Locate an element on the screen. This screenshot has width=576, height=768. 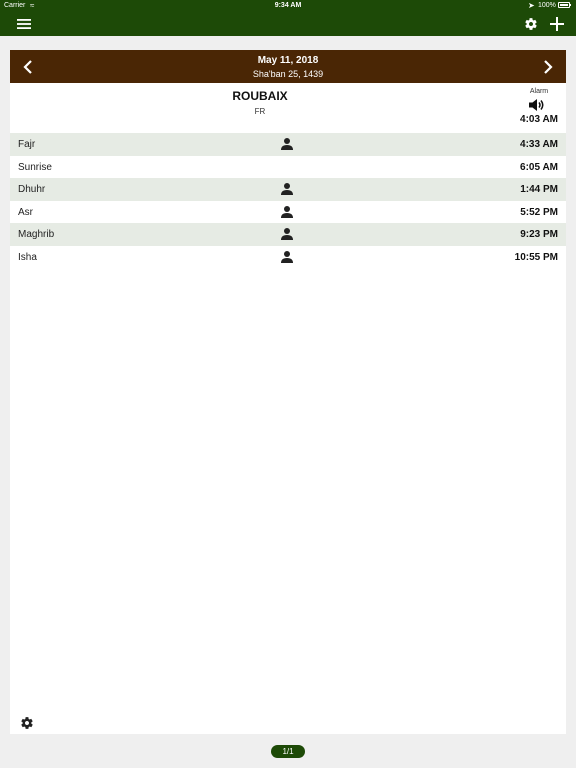
menu-icon is located at coordinates (24, 24).